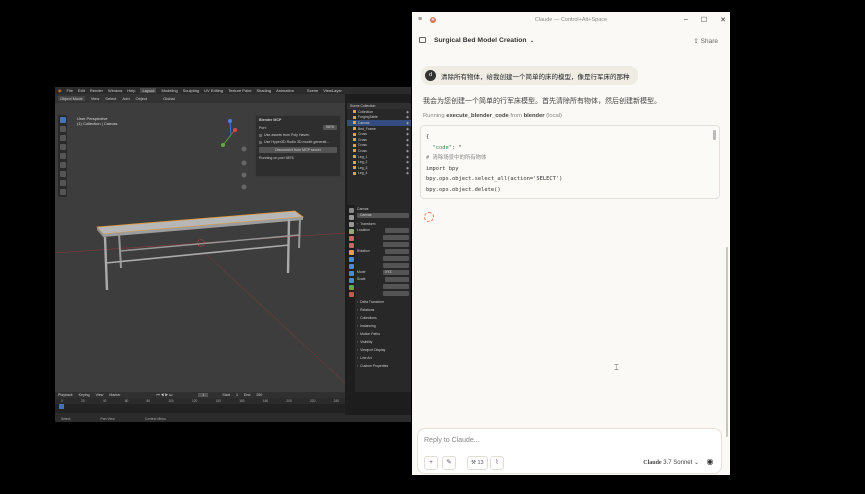 The height and width of the screenshot is (494, 865). Describe the element at coordinates (351, 273) in the screenshot. I see `physics-tab-icon` at that location.